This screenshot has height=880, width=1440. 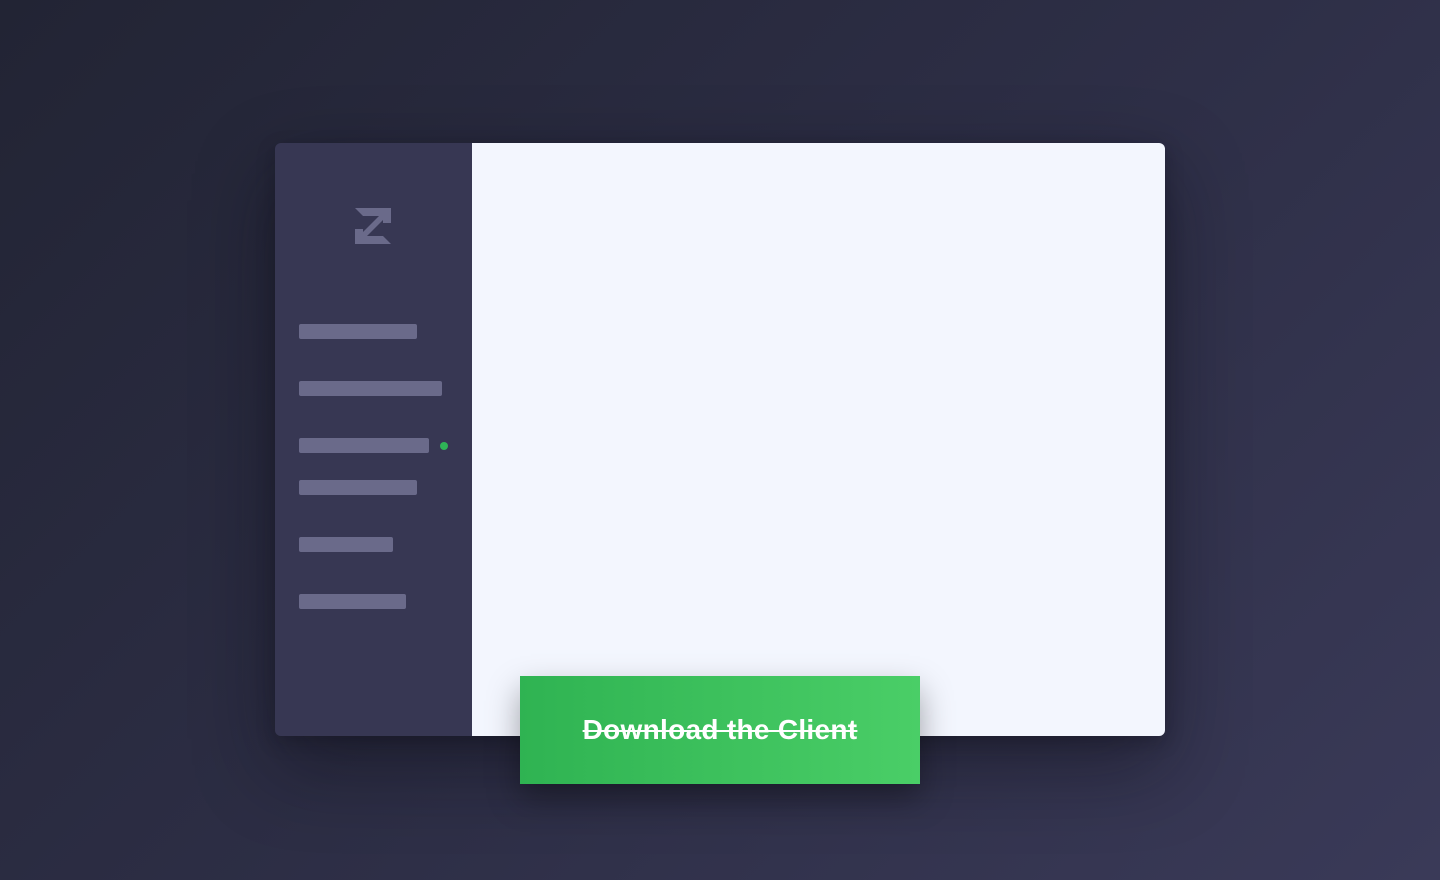 I want to click on z-logo-icon, so click(x=373, y=226).